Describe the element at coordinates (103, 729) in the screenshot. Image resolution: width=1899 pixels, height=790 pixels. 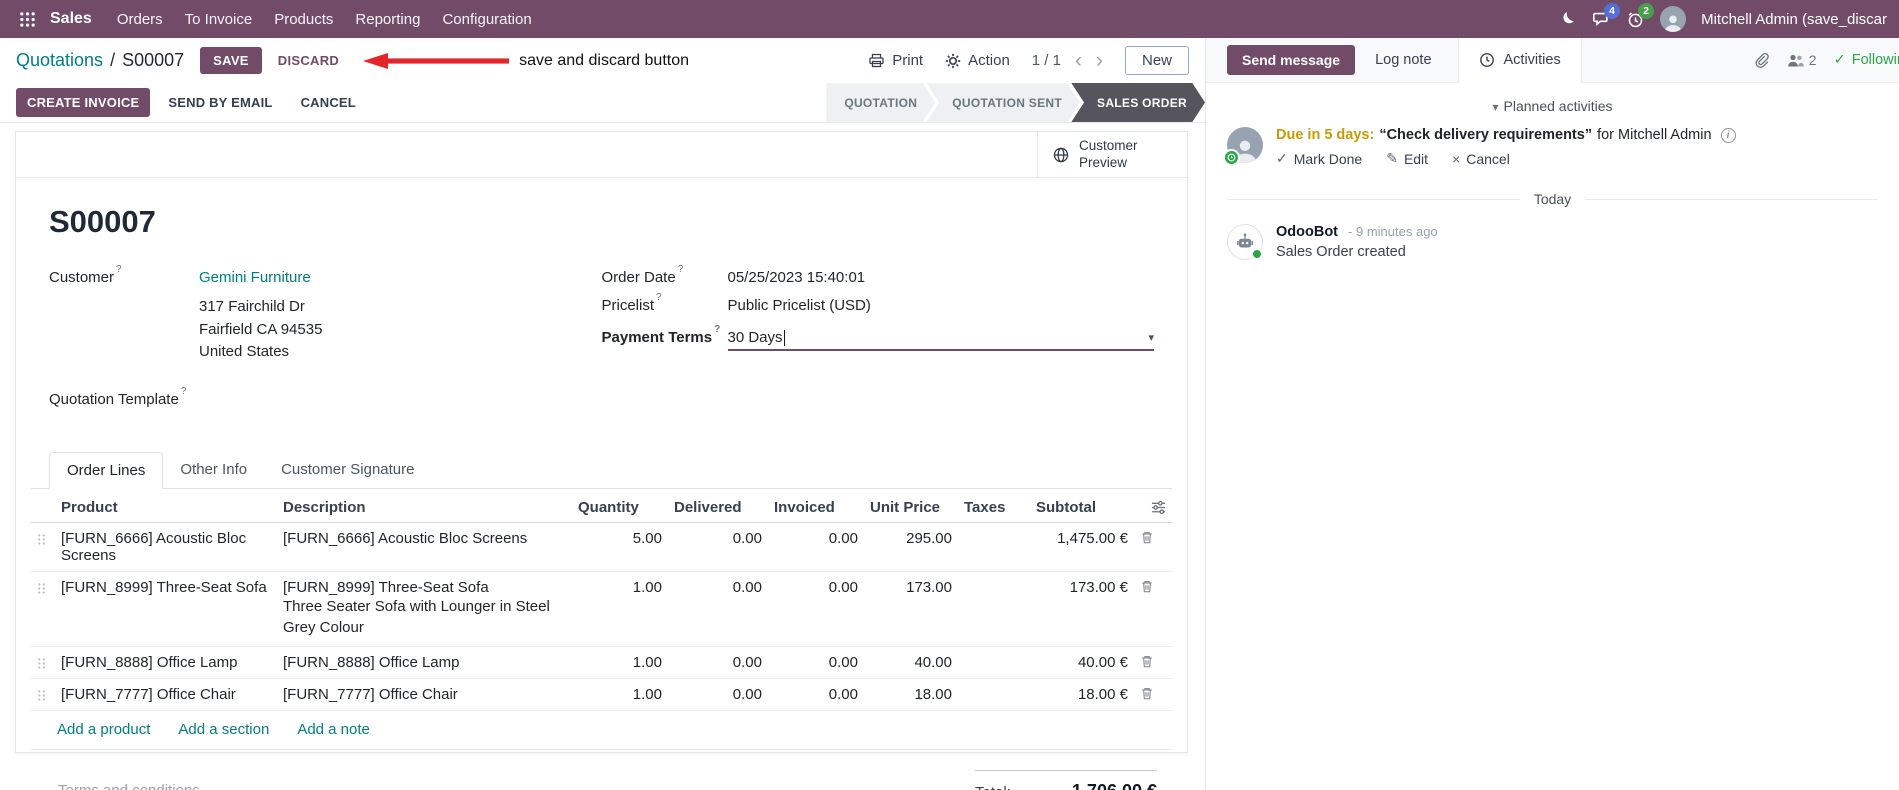
I see `add-product-link: Add a product` at that location.